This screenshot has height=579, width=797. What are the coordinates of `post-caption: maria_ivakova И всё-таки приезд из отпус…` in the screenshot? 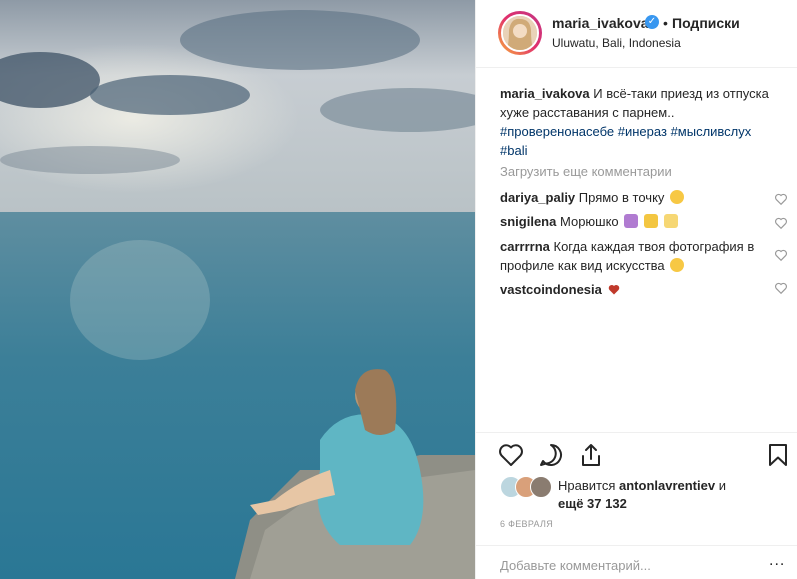 It's located at (645, 122).